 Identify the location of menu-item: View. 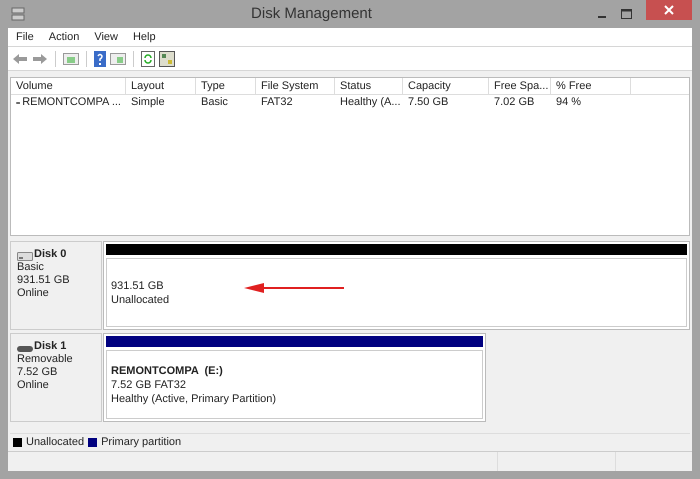
(106, 37).